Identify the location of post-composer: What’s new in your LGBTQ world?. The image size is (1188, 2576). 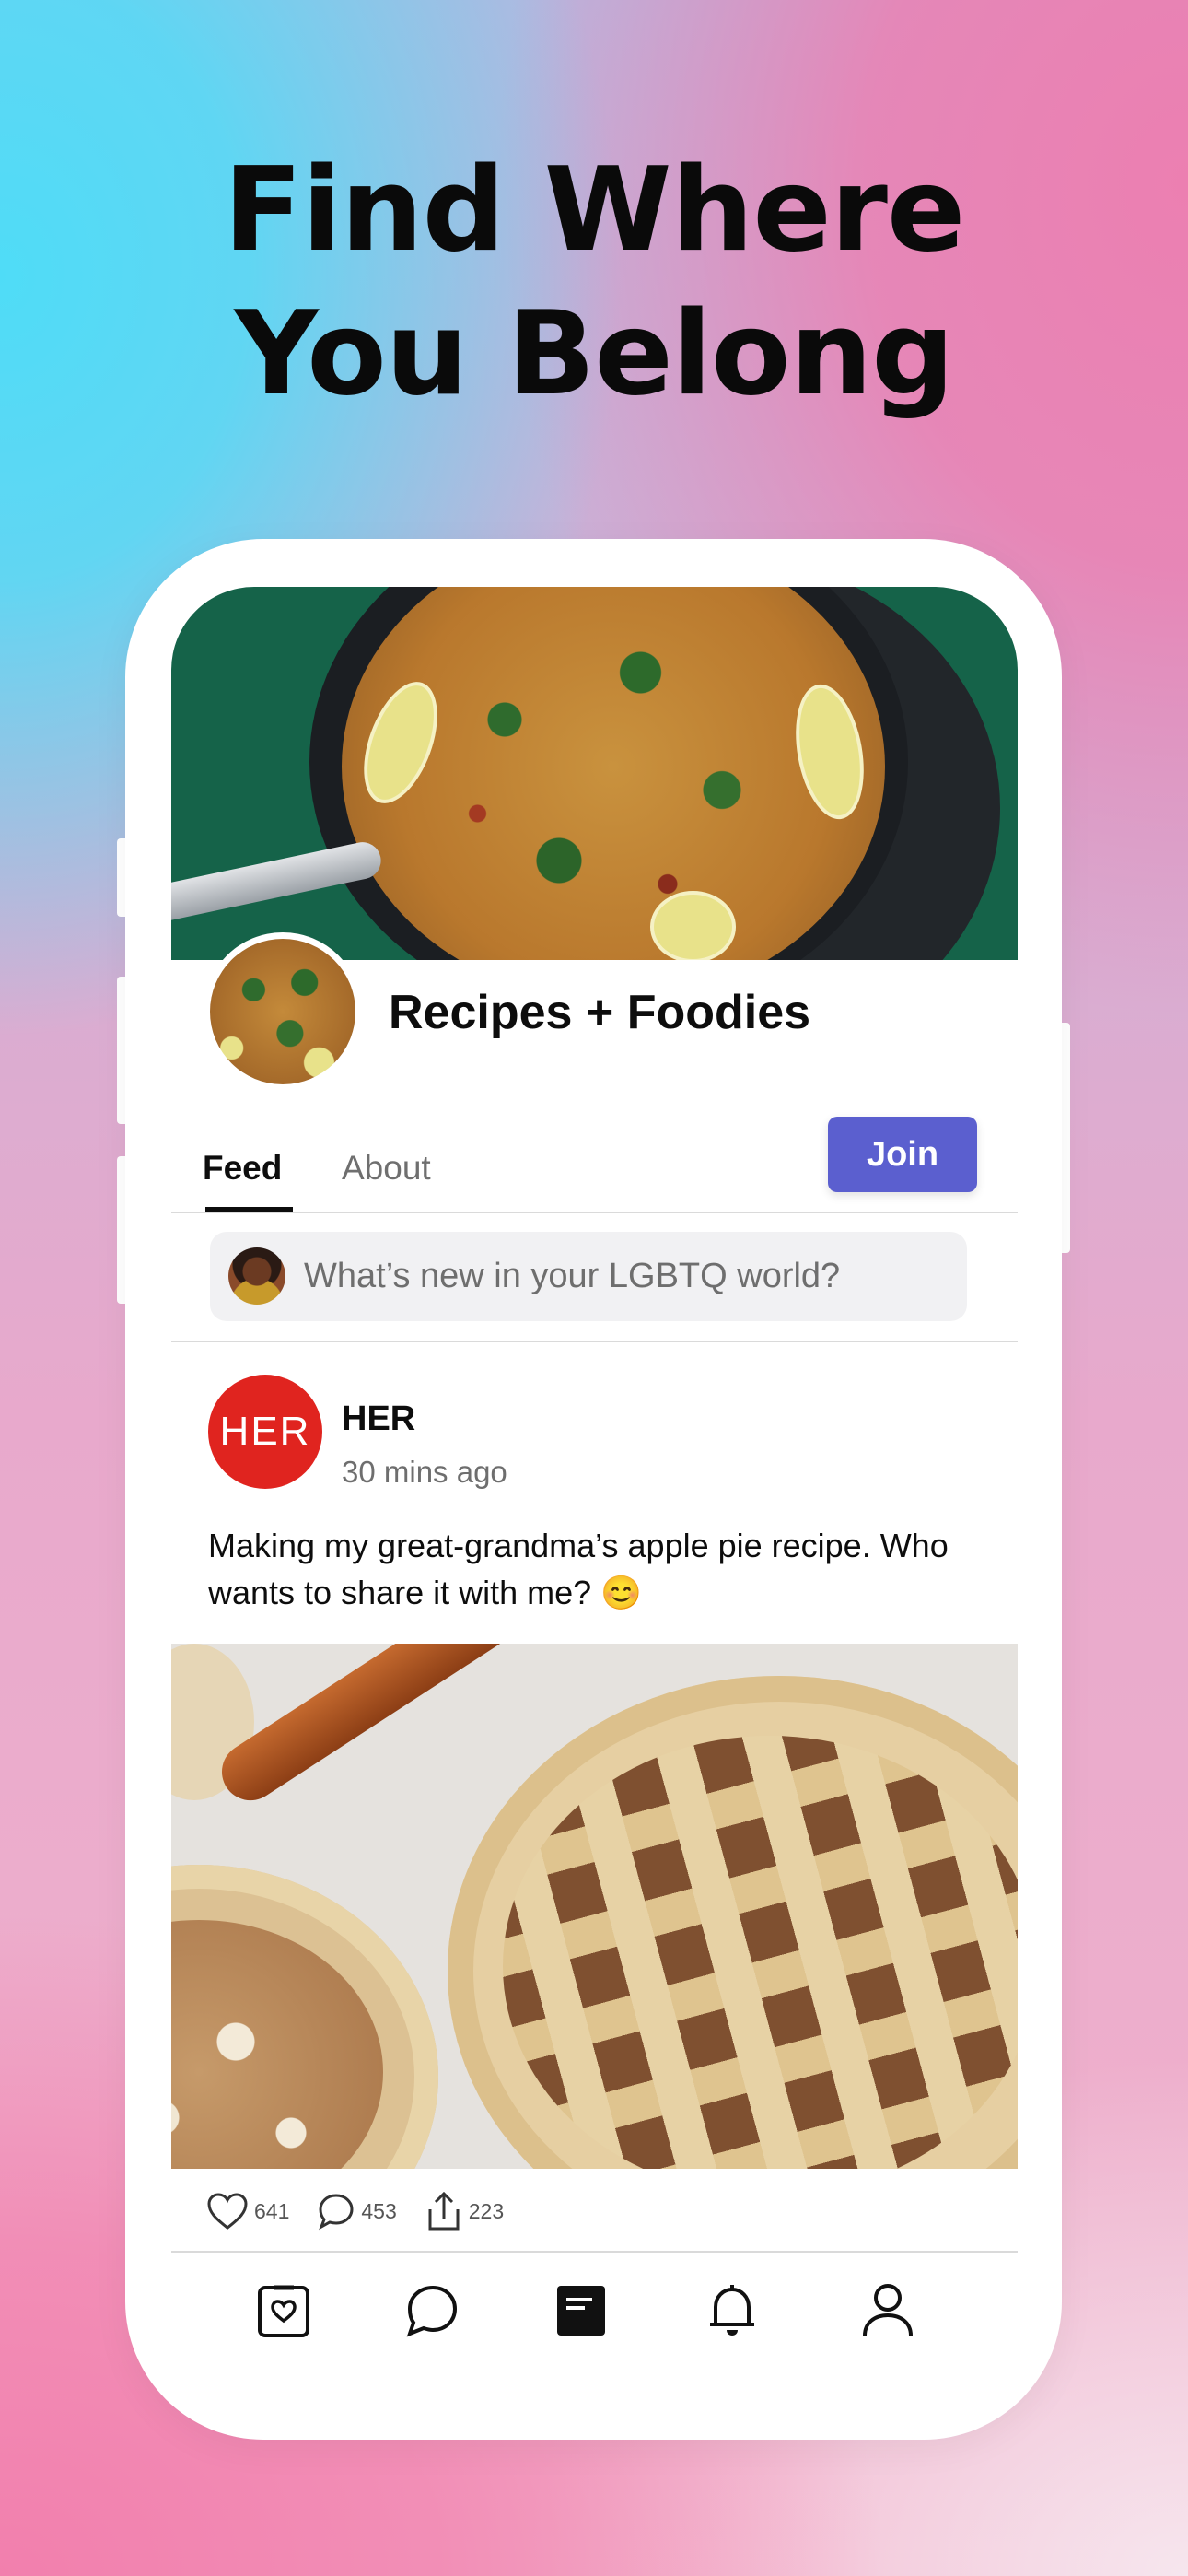
(588, 1276).